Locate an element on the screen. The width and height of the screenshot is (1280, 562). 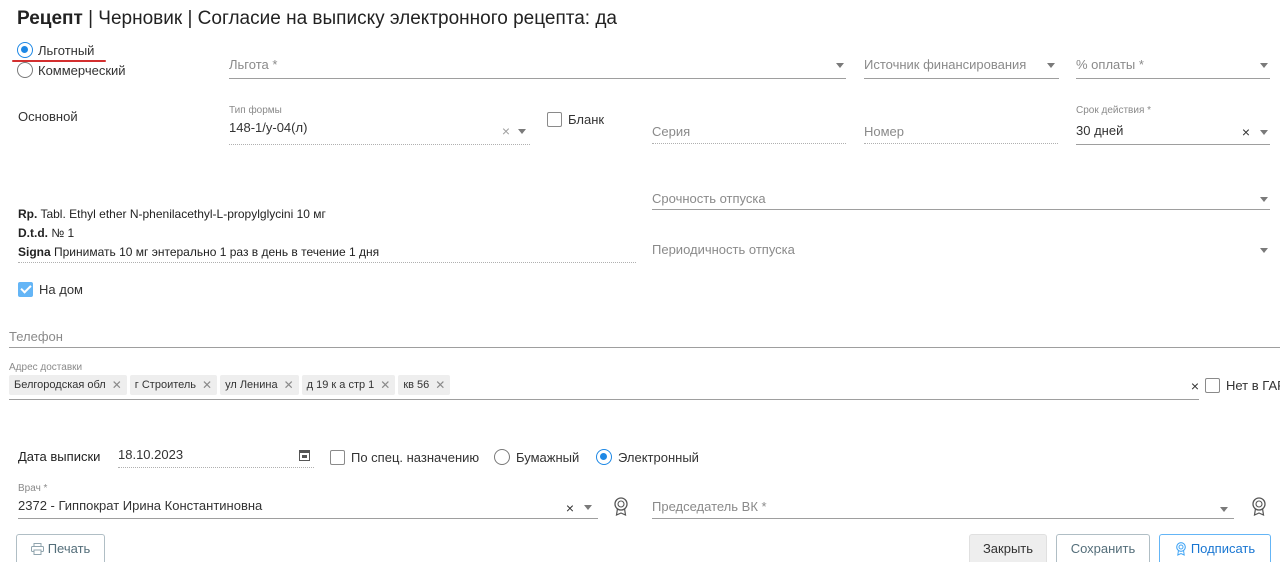
section-label: Основной is located at coordinates (48, 116).